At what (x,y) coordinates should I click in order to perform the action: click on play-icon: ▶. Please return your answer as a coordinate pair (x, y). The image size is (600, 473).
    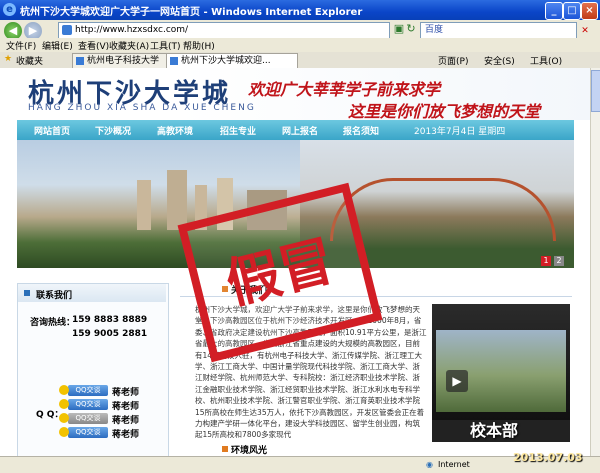
    Looking at the image, I should click on (457, 381).